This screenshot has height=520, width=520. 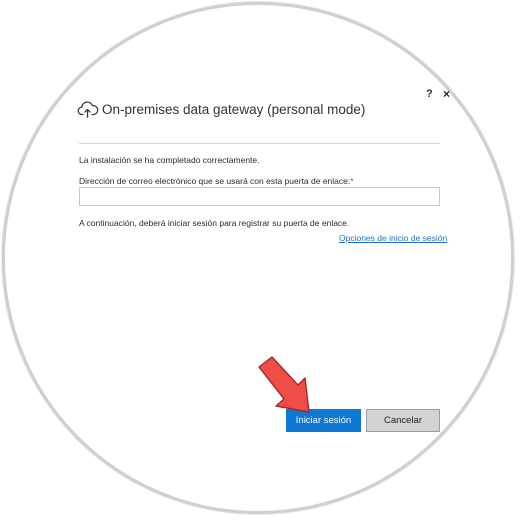 What do you see at coordinates (259, 196) in the screenshot?
I see `email-input` at bounding box center [259, 196].